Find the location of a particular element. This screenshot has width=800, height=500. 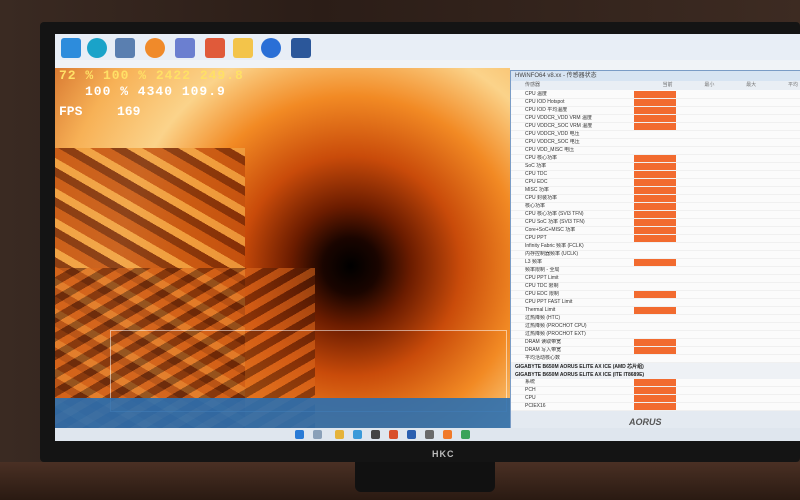

column-header: 平均 is located at coordinates (779, 85).